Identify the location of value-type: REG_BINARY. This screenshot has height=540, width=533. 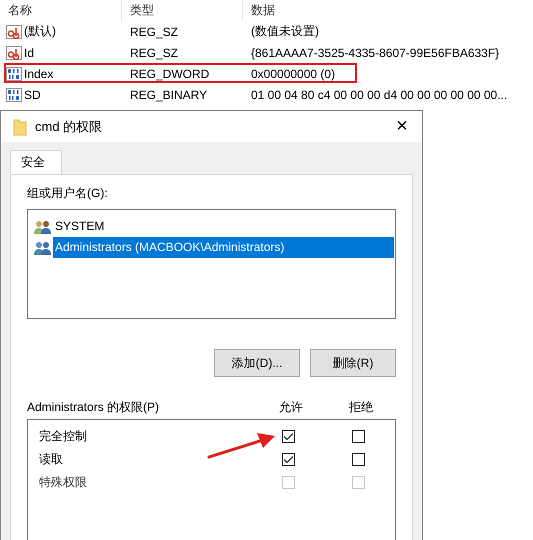
(168, 95).